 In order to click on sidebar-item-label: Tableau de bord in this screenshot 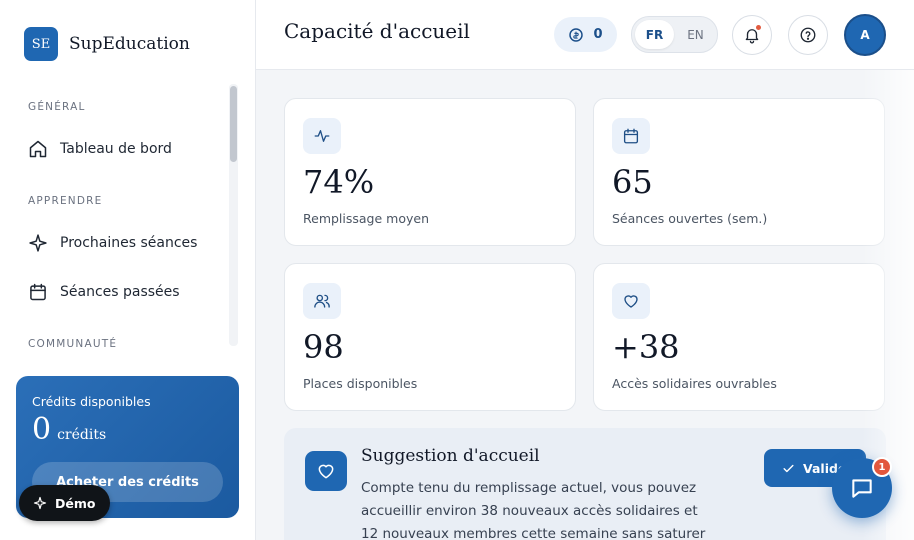, I will do `click(116, 149)`.